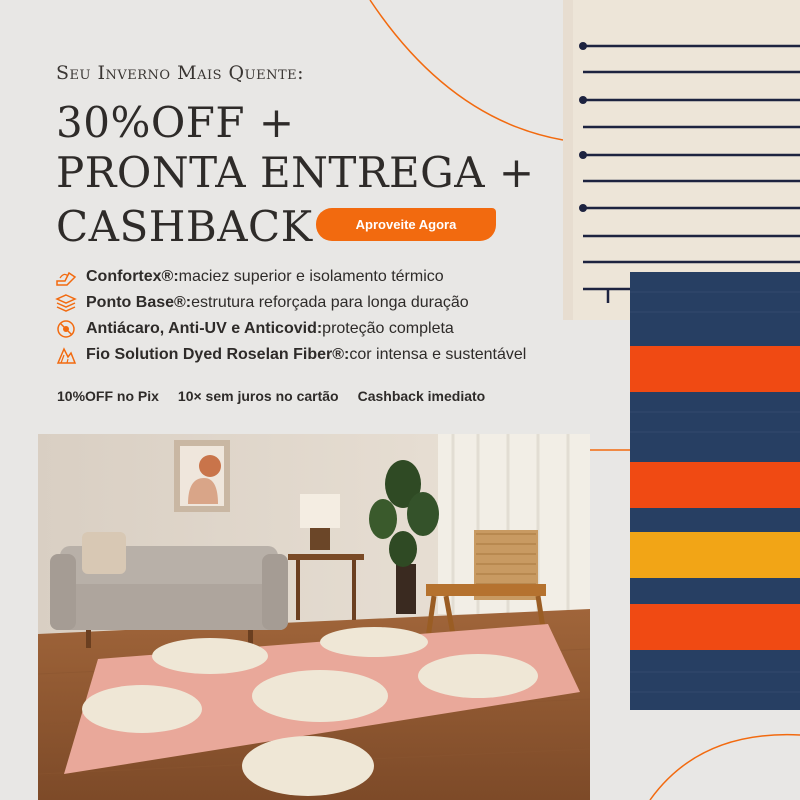  What do you see at coordinates (66, 355) in the screenshot?
I see `yarn-fiber-icon` at bounding box center [66, 355].